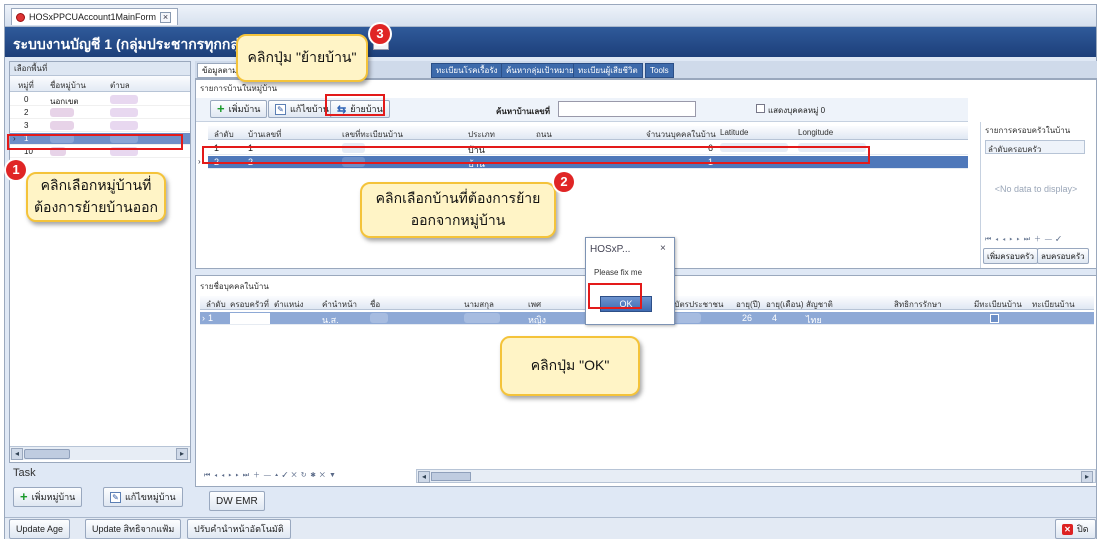  Describe the element at coordinates (615, 296) in the screenshot. I see `highlight-ok-button` at that location.